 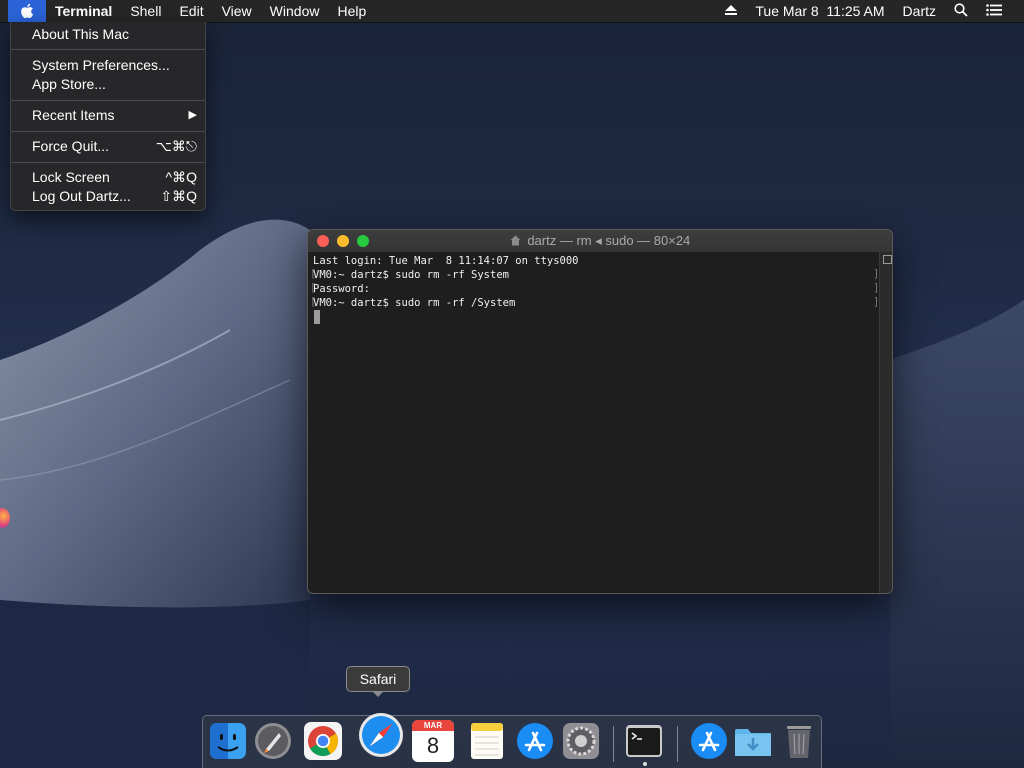 What do you see at coordinates (819, 11) in the screenshot?
I see `menubar-clock: Tue Mar 8 11:25 AM` at bounding box center [819, 11].